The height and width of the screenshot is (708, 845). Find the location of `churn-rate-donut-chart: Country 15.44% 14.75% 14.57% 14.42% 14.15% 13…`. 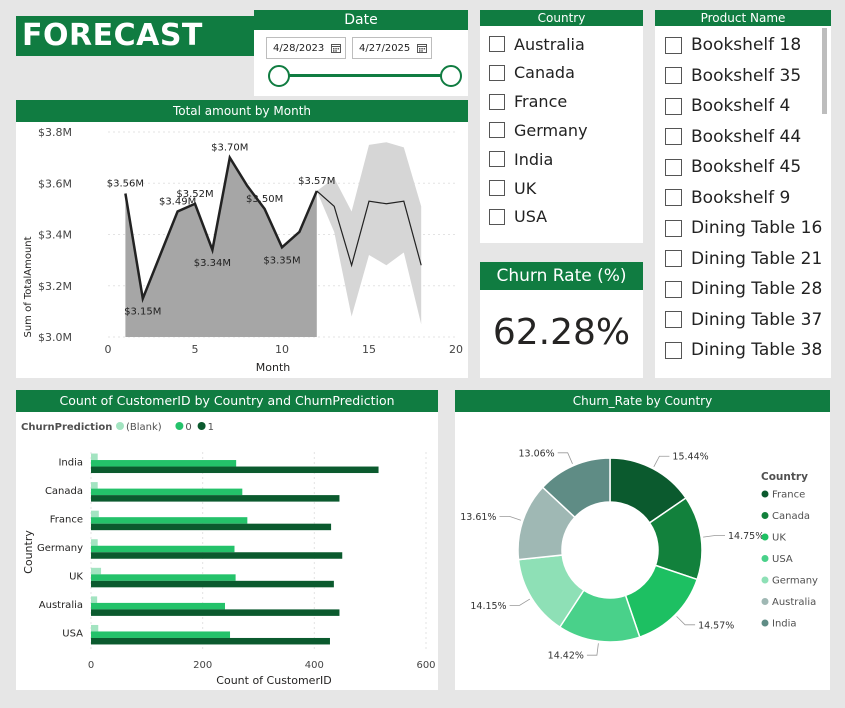

churn-rate-donut-chart: Country 15.44% 14.75% 14.57% 14.42% 14.15% 13… is located at coordinates (639, 554).